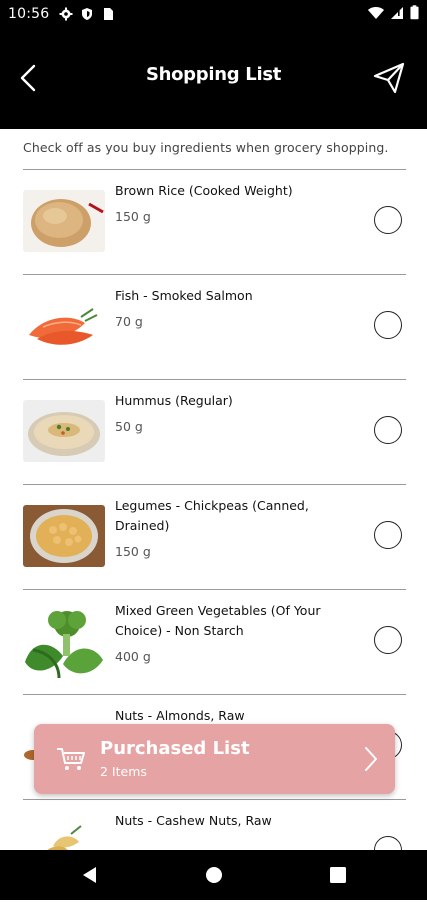 The height and width of the screenshot is (904, 427). I want to click on list-item: Fish - Smoked Salmon 70 g, so click(214, 326).